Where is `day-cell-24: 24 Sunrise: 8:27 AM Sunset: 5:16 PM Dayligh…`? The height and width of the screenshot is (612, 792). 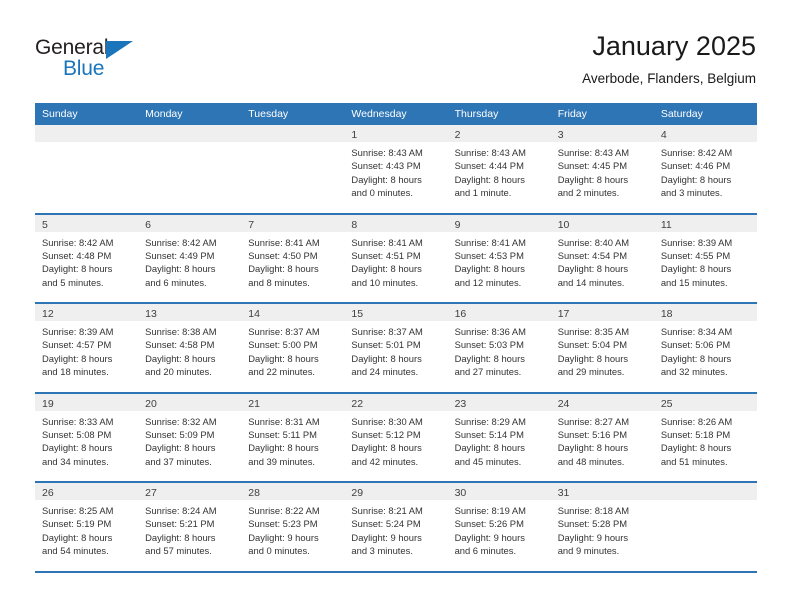
day-cell-24: 24 Sunrise: 8:27 AM Sunset: 5:16 PM Dayligh… is located at coordinates (602, 437).